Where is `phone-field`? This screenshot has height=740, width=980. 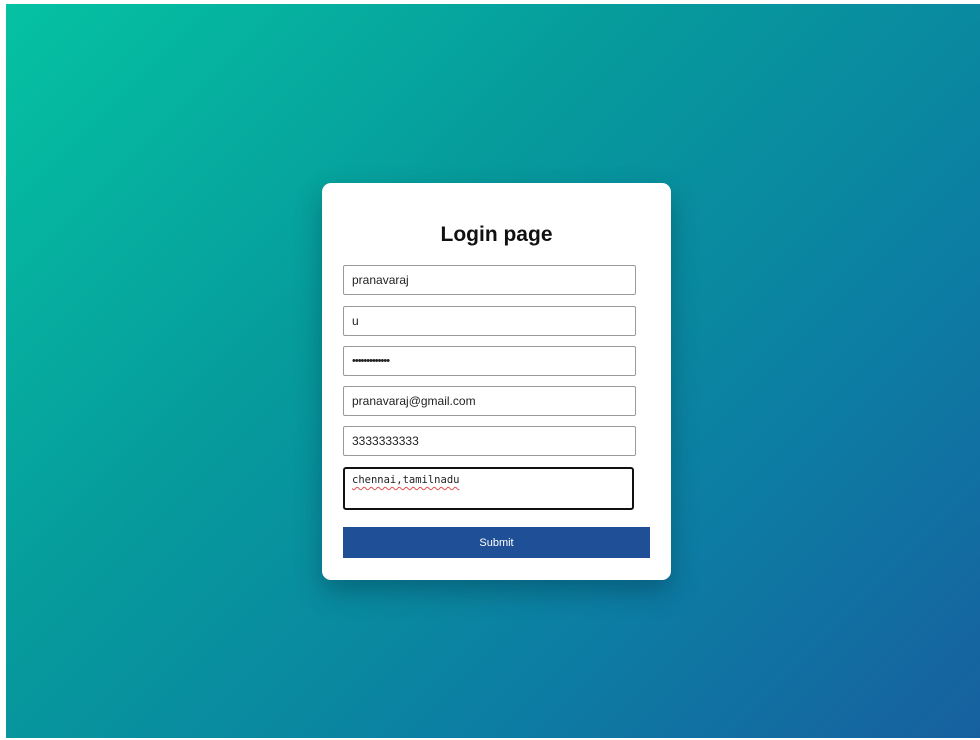 phone-field is located at coordinates (489, 441).